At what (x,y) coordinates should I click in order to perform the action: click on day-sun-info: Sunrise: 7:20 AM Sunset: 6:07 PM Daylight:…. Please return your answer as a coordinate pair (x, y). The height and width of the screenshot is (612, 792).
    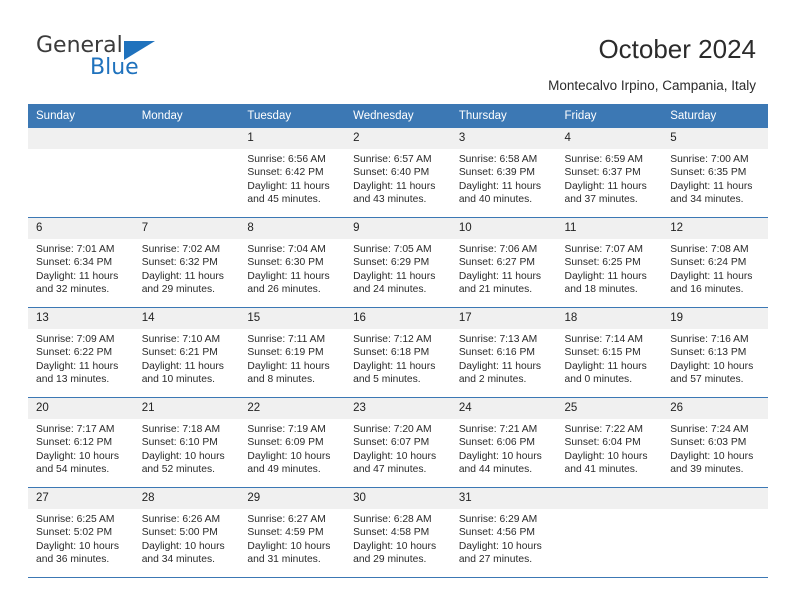
    Looking at the image, I should click on (398, 447).